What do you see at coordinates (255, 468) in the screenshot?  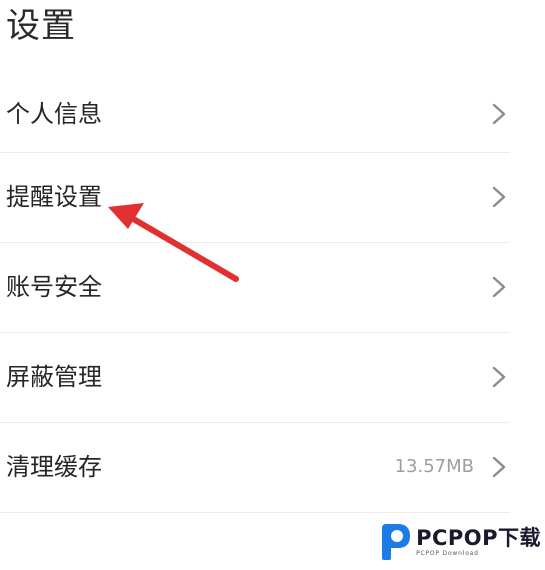 I see `settings-item-clear-cache: 清理缓存 13.57MB` at bounding box center [255, 468].